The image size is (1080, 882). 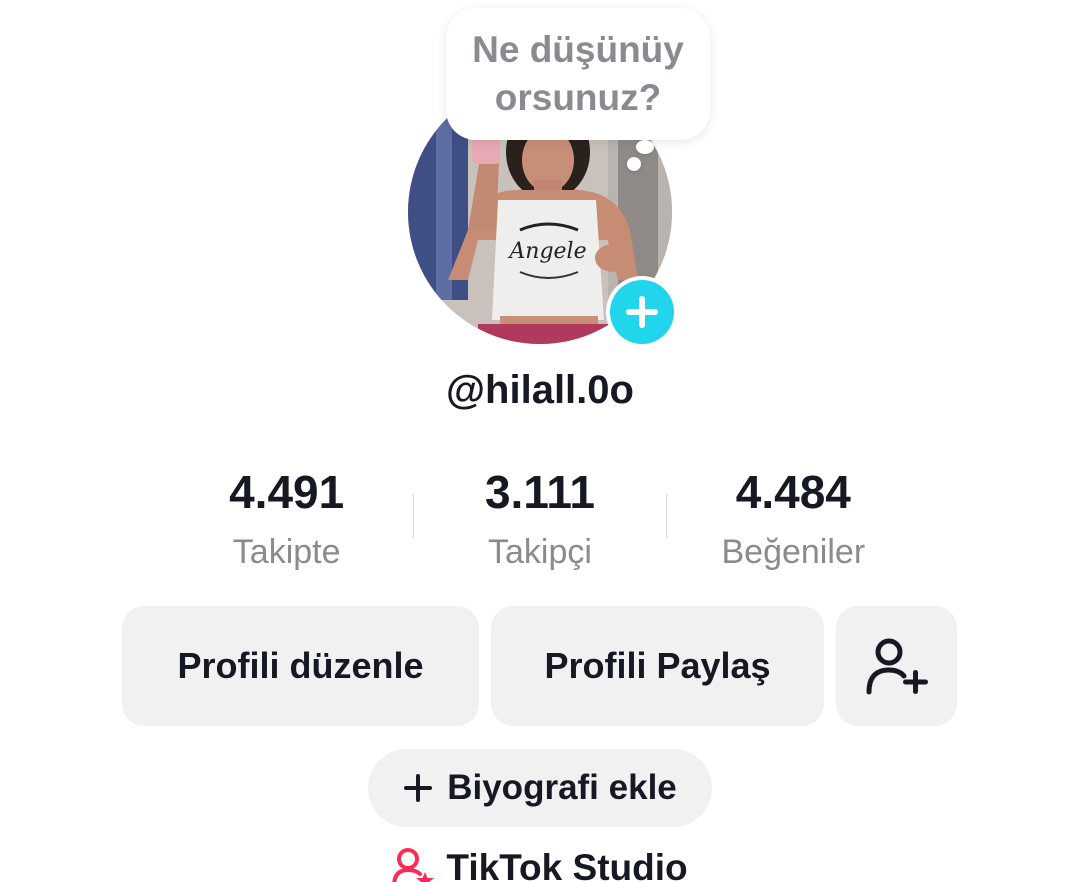 I want to click on username: @hilall.0o, so click(x=540, y=390).